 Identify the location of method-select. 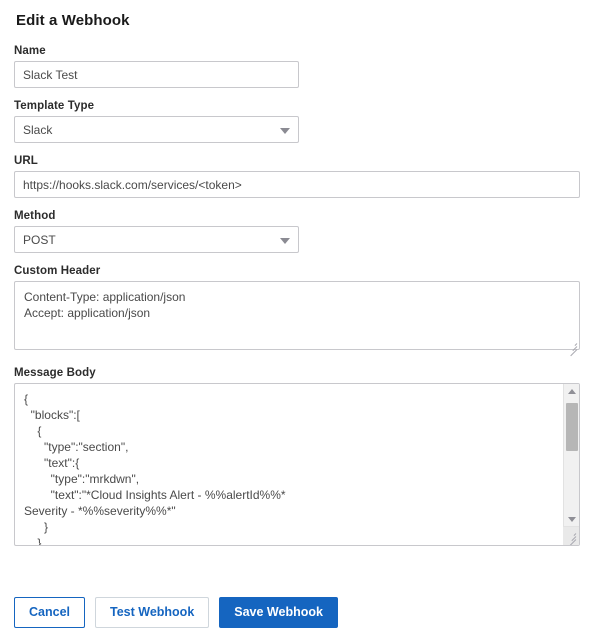
(156, 239).